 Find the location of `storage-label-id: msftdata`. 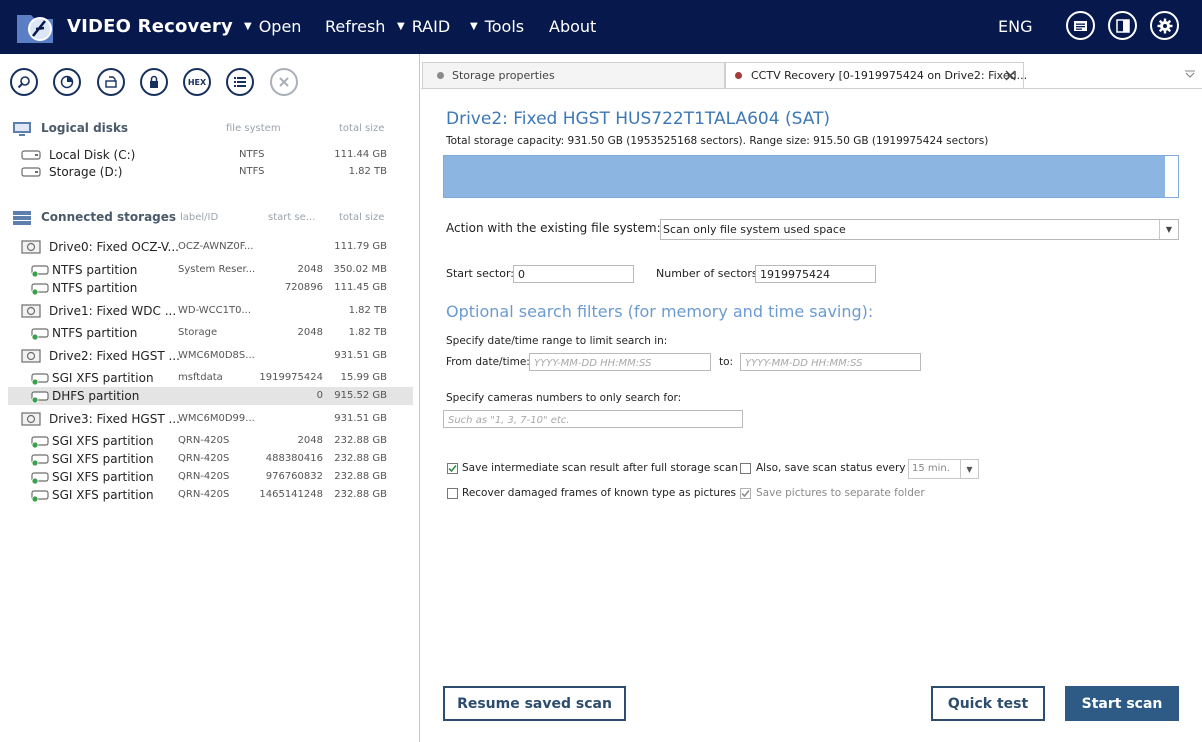

storage-label-id: msftdata is located at coordinates (200, 377).